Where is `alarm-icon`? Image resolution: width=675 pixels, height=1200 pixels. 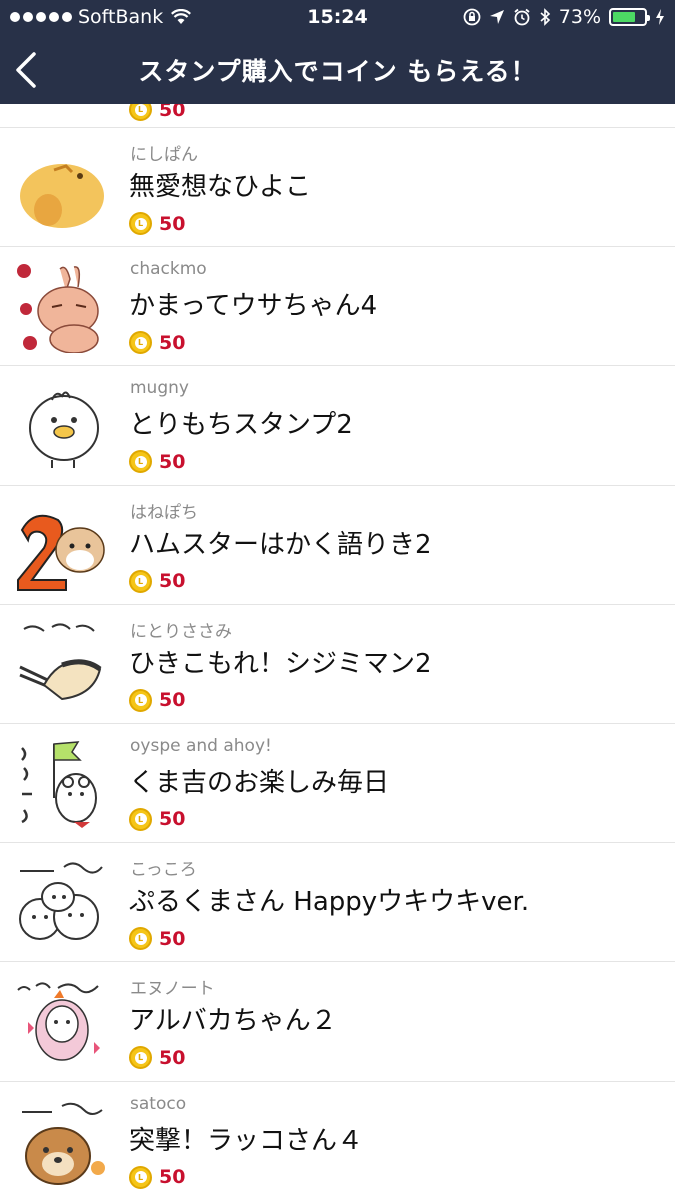
alarm-icon is located at coordinates (522, 17).